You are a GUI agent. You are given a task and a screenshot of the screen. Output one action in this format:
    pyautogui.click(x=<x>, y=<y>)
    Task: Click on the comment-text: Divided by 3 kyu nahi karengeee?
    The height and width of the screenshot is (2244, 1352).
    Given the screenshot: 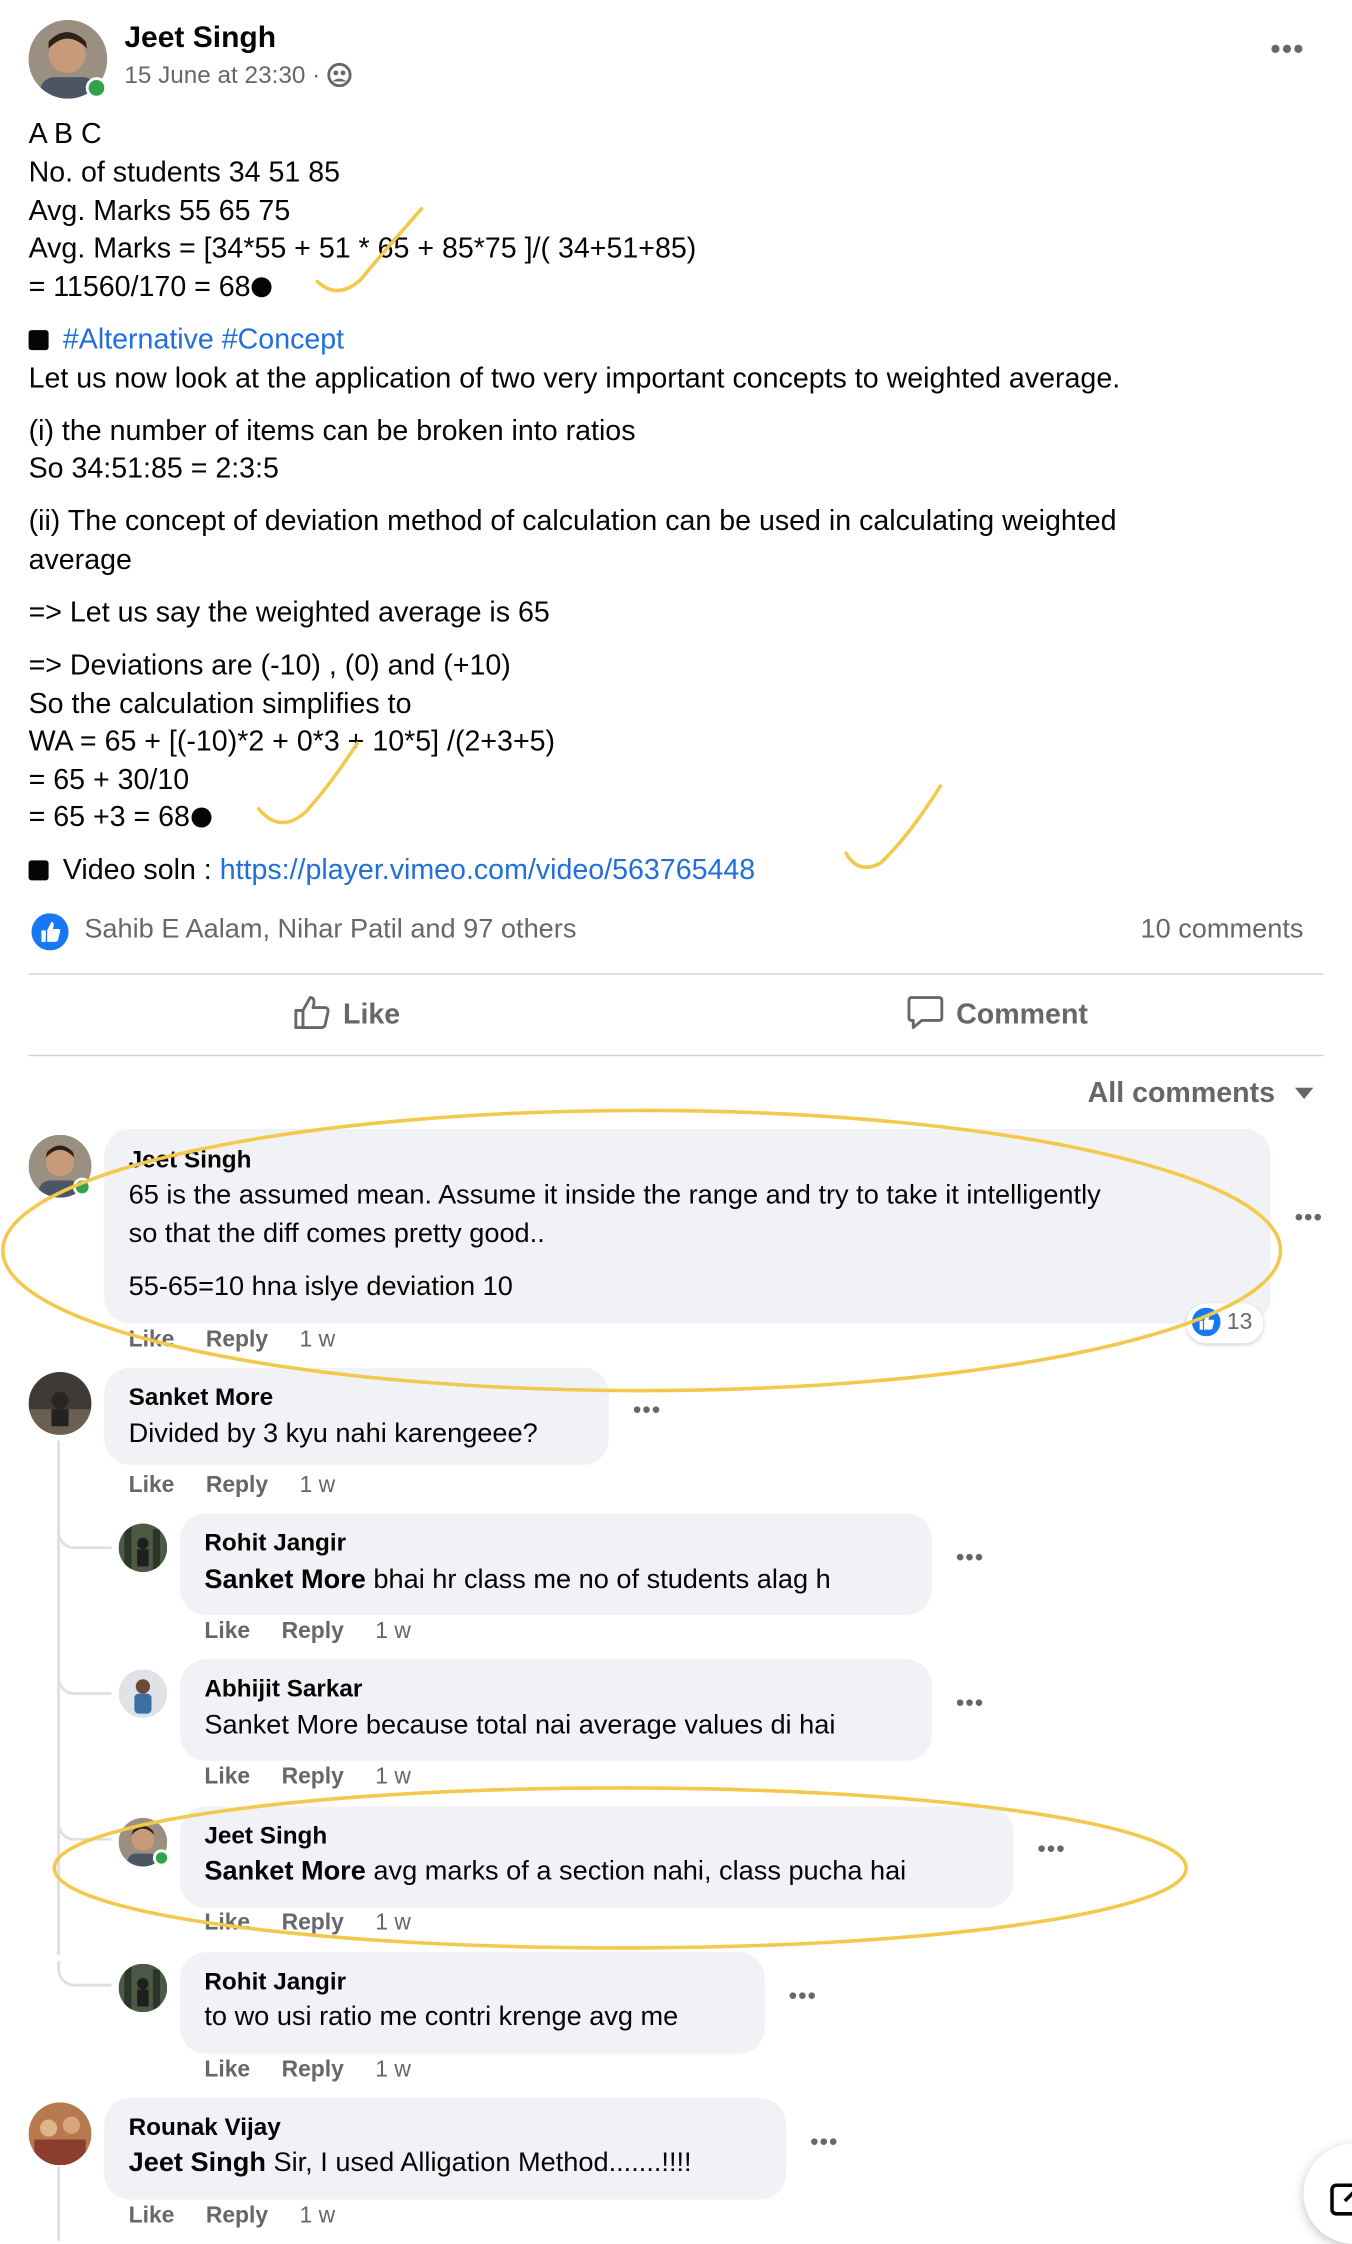 What is the action you would take?
    pyautogui.click(x=333, y=1434)
    